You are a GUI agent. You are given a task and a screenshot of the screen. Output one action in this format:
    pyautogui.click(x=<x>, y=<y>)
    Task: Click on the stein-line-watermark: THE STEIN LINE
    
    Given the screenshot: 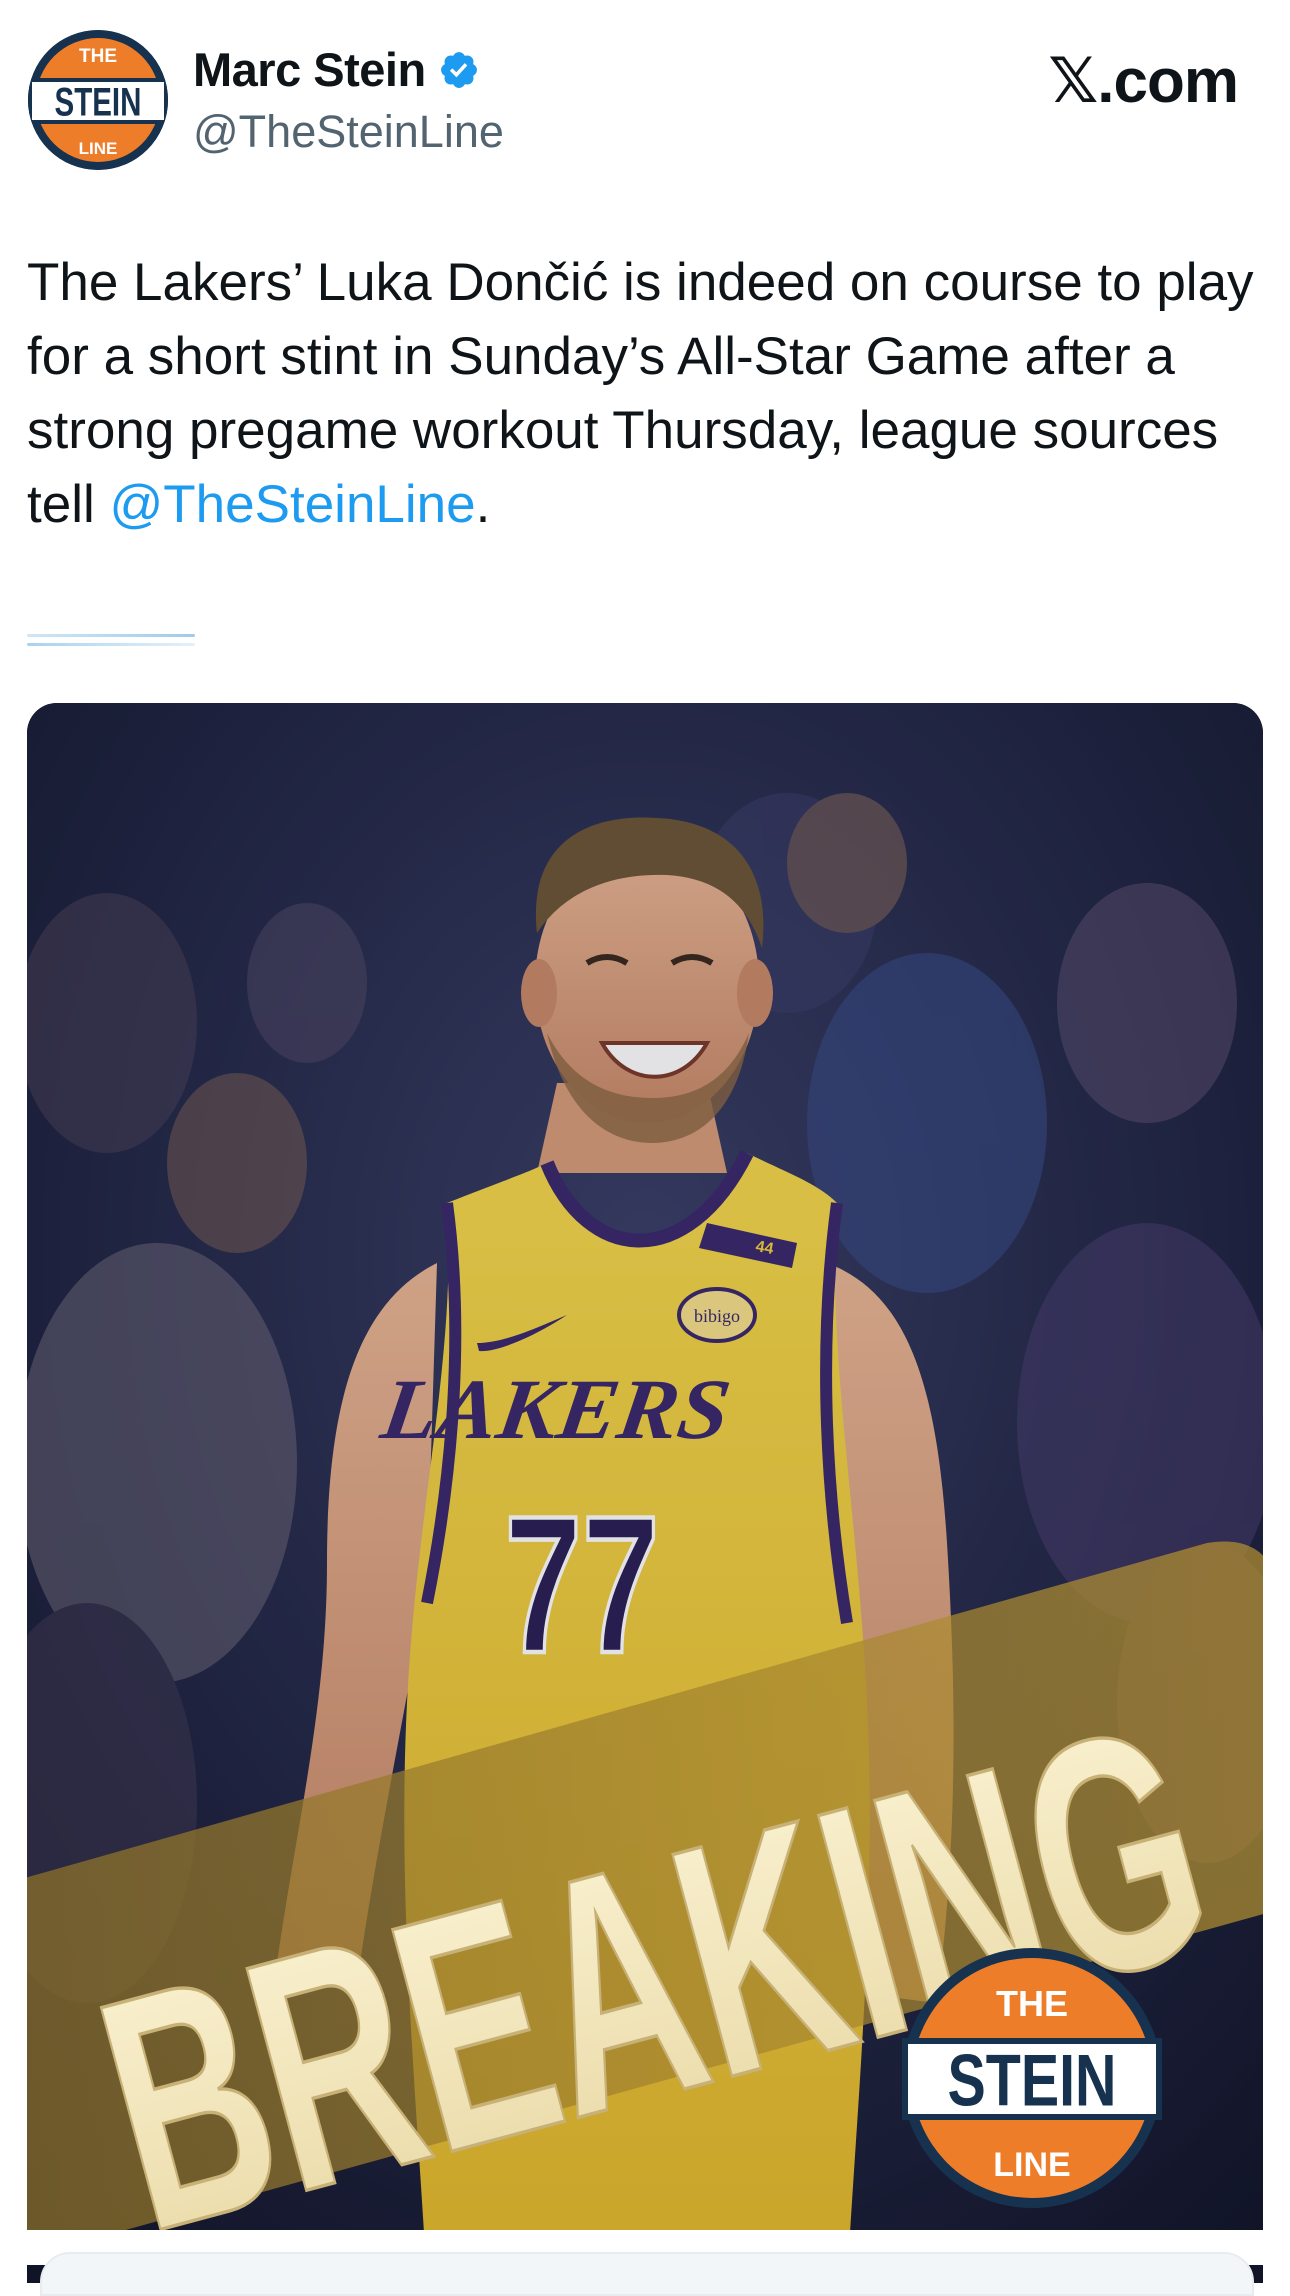 What is the action you would take?
    pyautogui.click(x=1032, y=2078)
    